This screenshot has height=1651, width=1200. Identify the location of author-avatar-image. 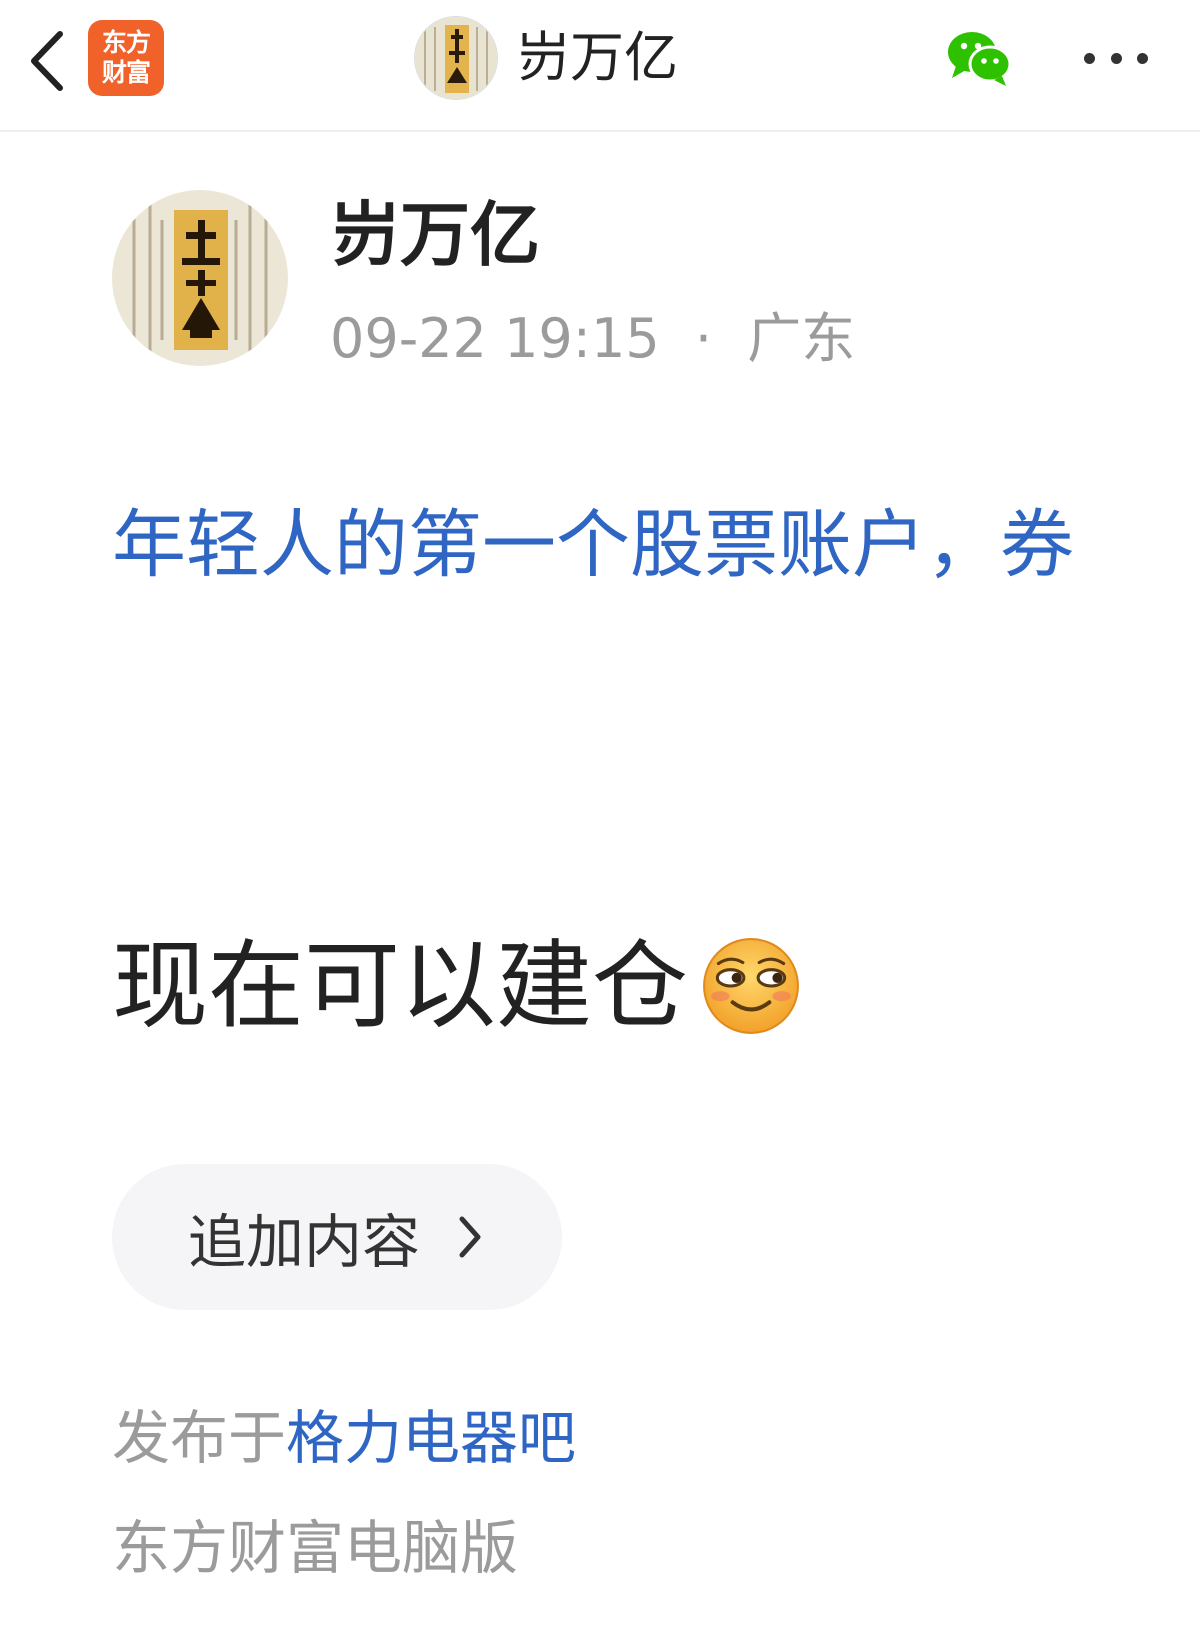
(200, 278).